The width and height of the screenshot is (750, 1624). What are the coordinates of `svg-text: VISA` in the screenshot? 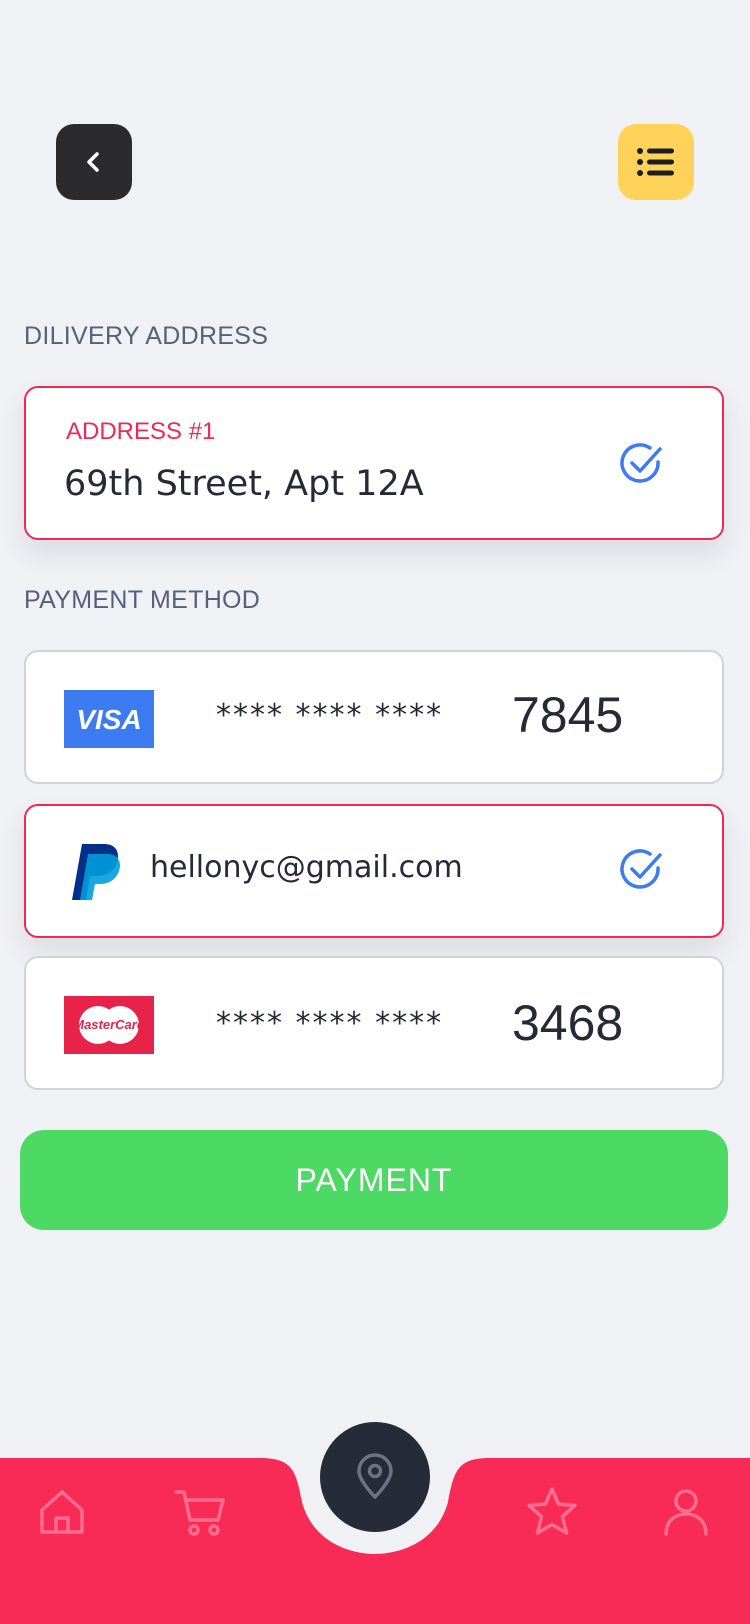 It's located at (108, 719).